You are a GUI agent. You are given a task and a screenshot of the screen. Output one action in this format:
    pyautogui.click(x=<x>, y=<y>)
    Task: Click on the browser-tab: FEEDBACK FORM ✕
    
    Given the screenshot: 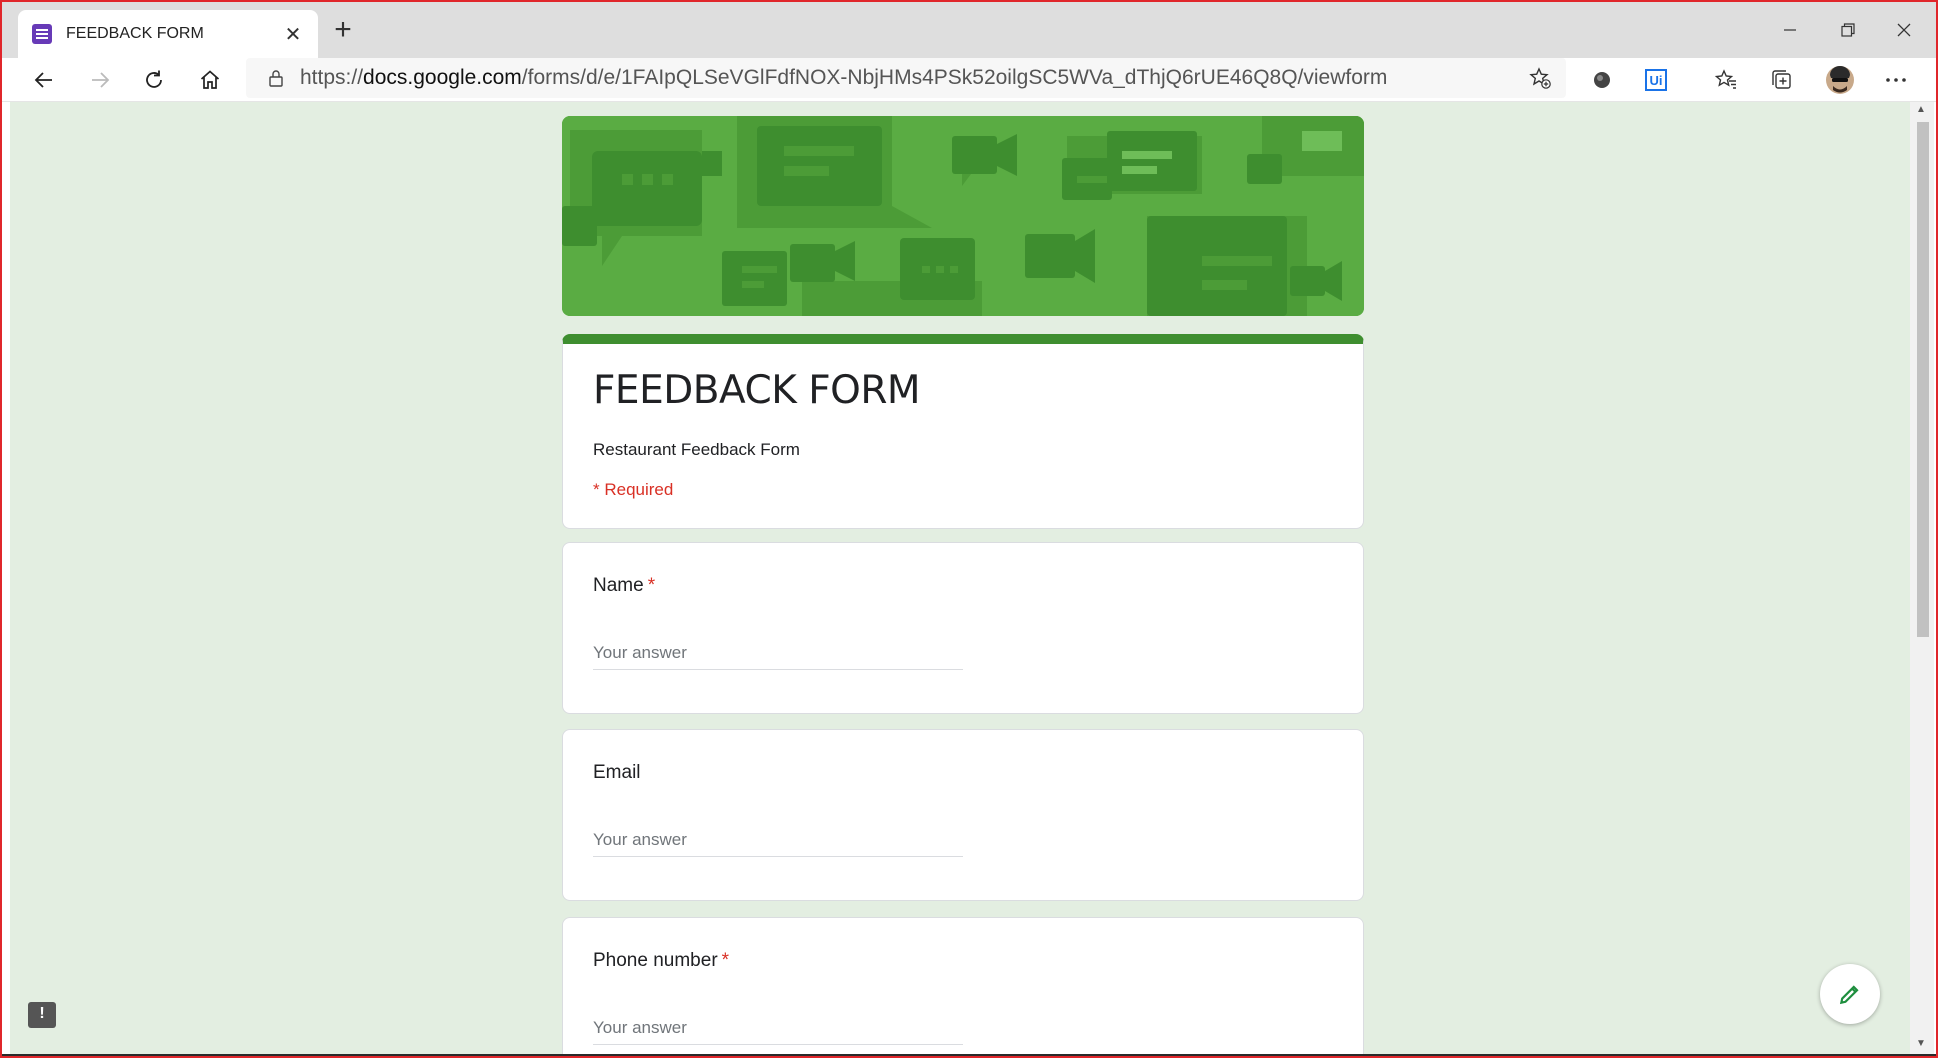 What is the action you would take?
    pyautogui.click(x=168, y=34)
    